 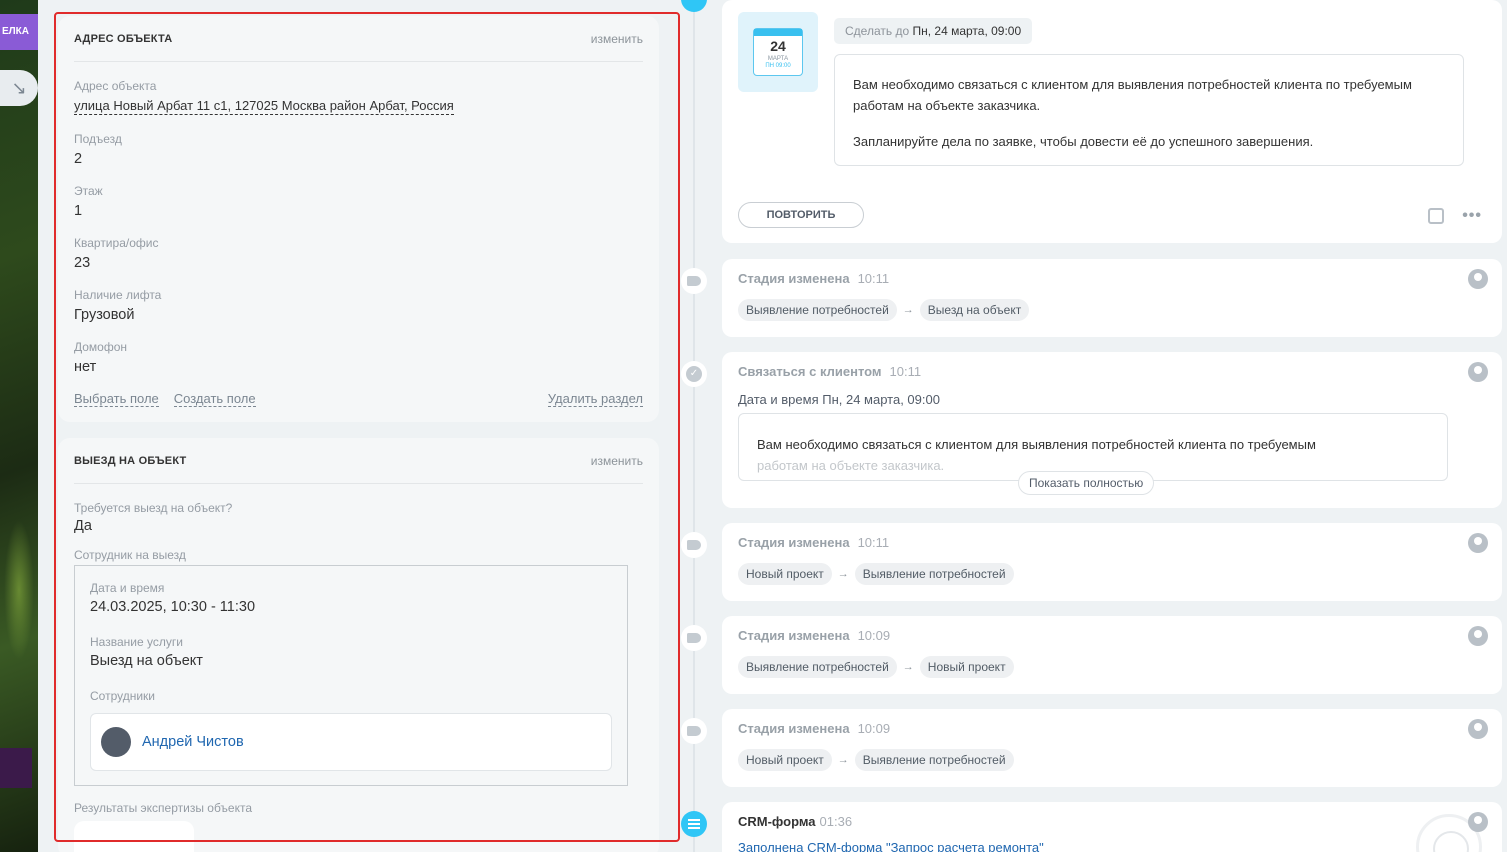 I want to click on avatar, so click(x=116, y=742).